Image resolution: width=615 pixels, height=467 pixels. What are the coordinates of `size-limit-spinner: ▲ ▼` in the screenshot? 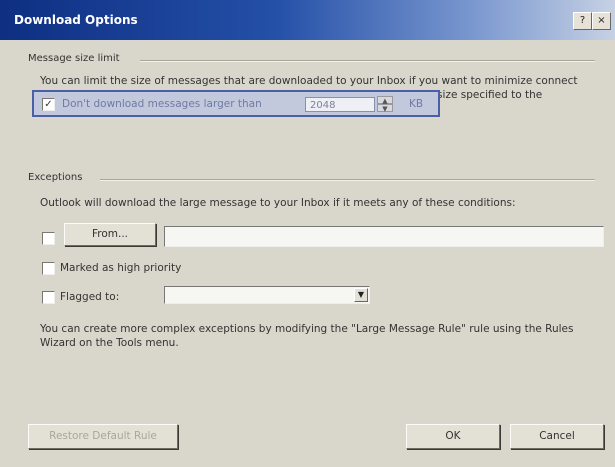 It's located at (385, 104).